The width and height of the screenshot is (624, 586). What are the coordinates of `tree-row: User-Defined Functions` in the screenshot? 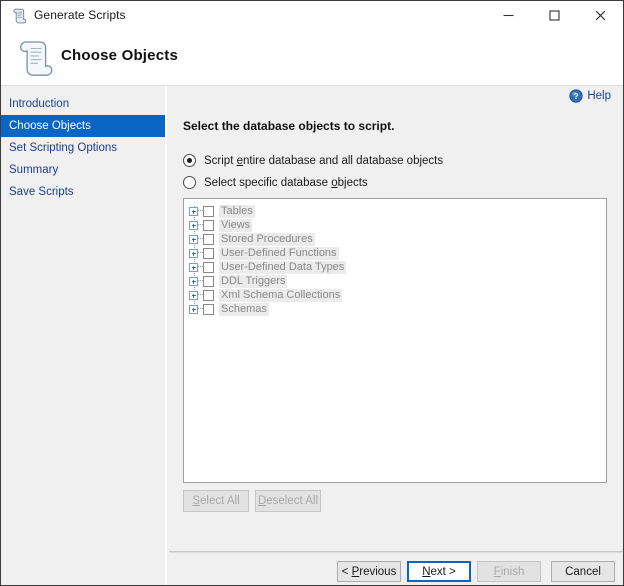 It's located at (395, 253).